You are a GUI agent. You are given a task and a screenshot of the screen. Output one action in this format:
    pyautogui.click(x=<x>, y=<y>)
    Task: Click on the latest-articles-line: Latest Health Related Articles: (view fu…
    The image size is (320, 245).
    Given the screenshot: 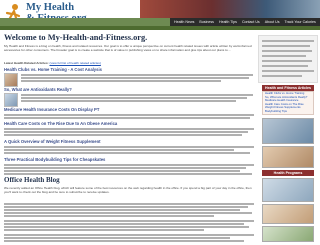 What is the action you would take?
    pyautogui.click(x=129, y=63)
    